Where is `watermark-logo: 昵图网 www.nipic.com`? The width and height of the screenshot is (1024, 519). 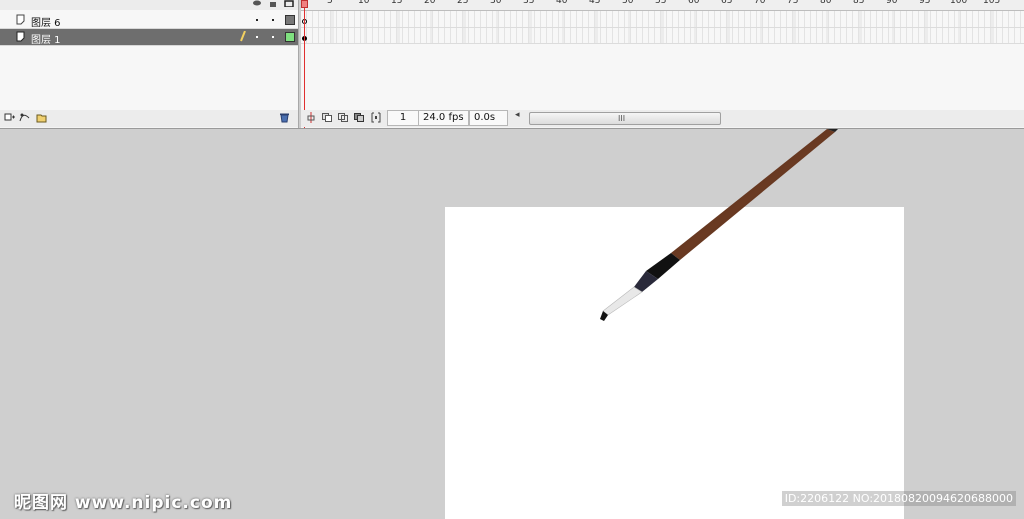 watermark-logo: 昵图网 www.nipic.com is located at coordinates (123, 503).